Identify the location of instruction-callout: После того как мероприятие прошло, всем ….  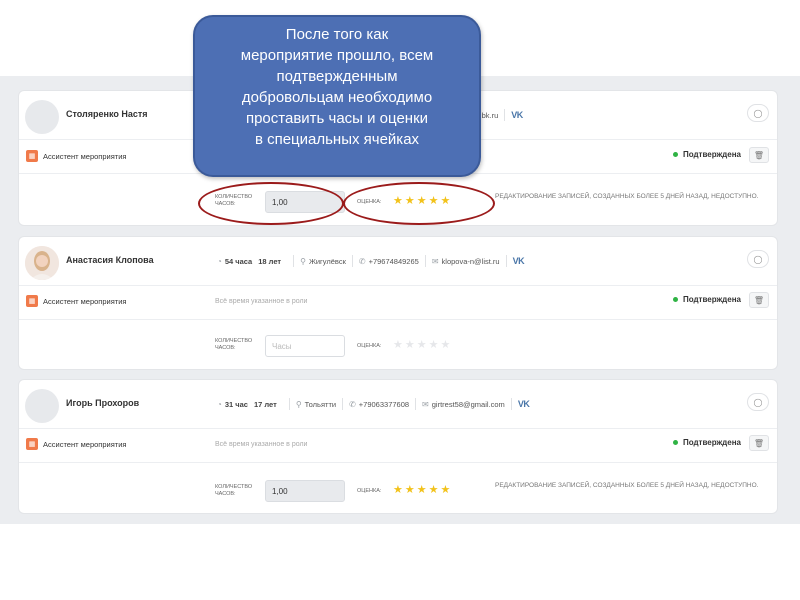
(337, 96).